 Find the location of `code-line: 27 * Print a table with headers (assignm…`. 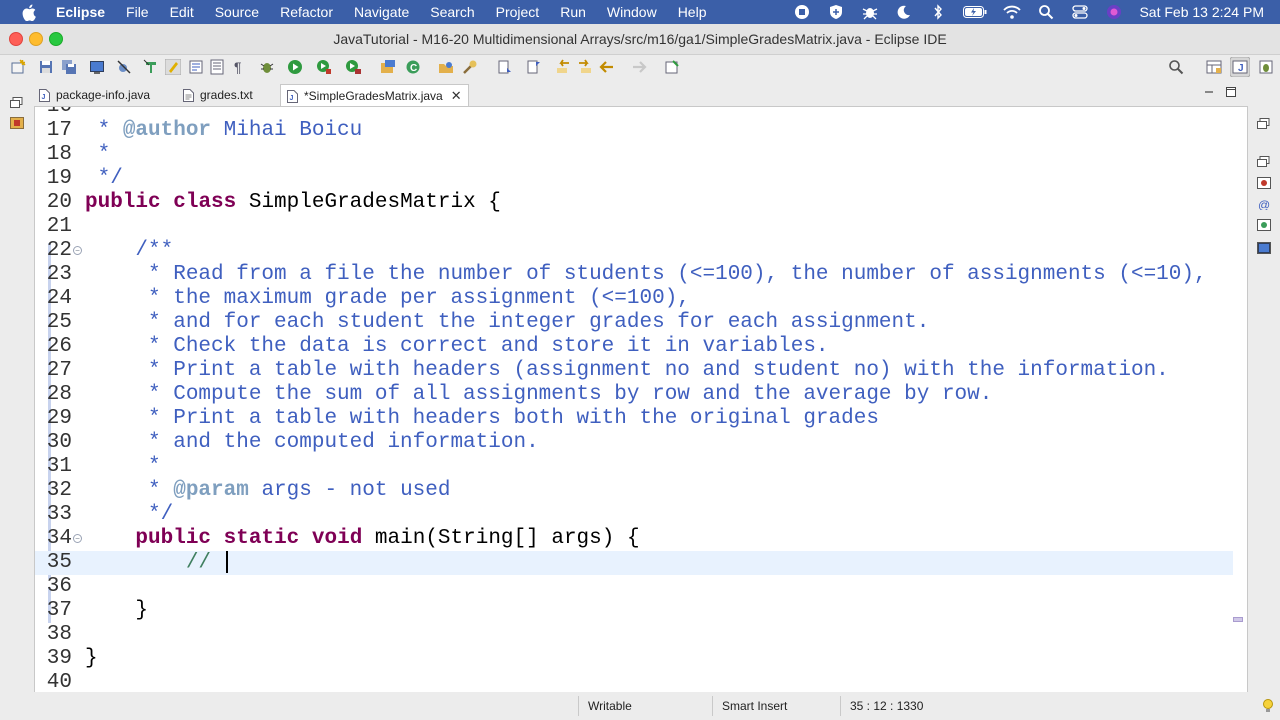

code-line: 27 * Print a table with headers (assignm… is located at coordinates (641, 371).